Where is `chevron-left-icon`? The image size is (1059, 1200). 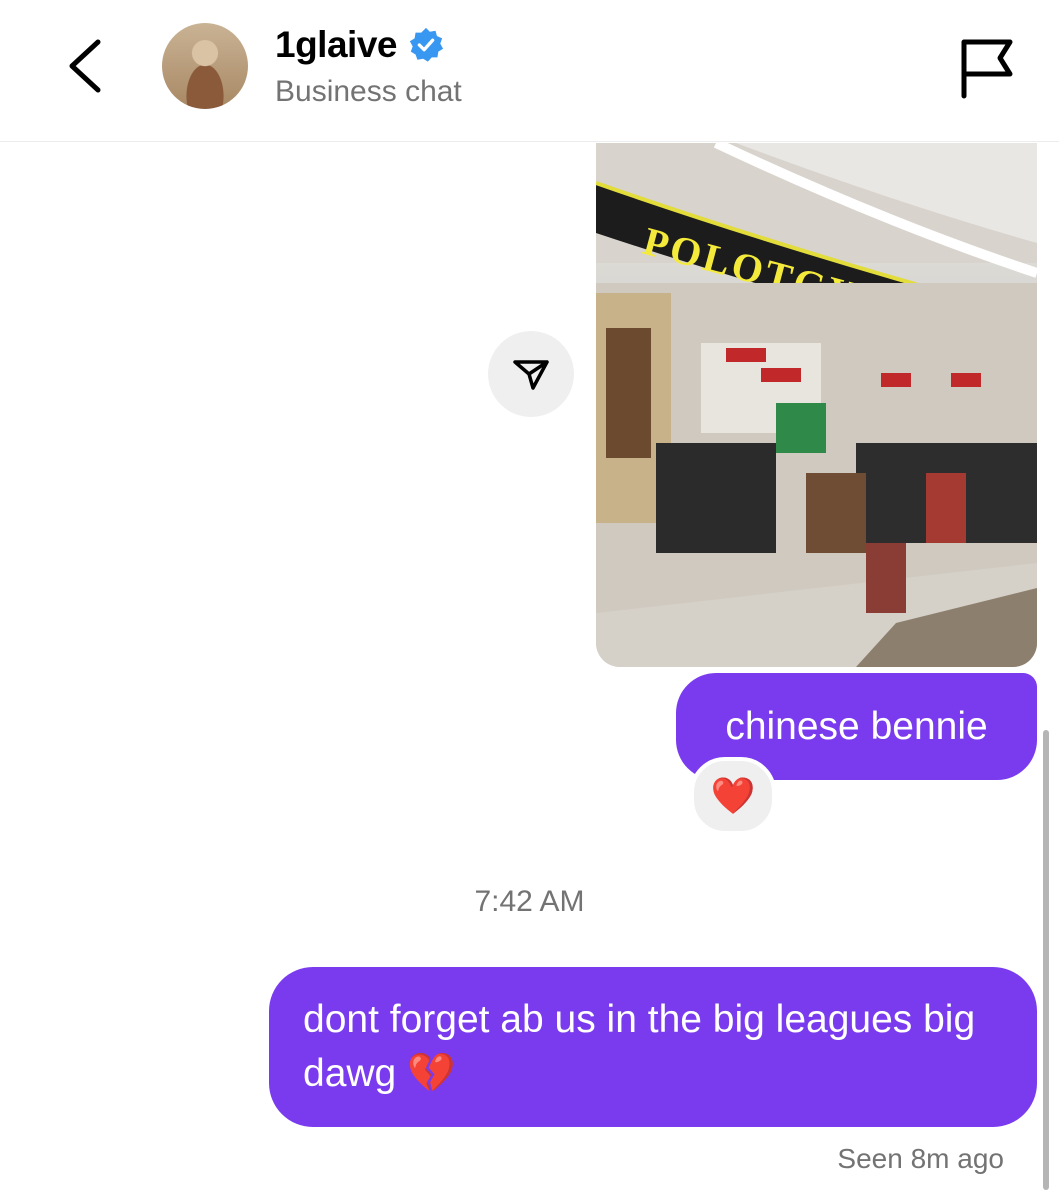 chevron-left-icon is located at coordinates (85, 66).